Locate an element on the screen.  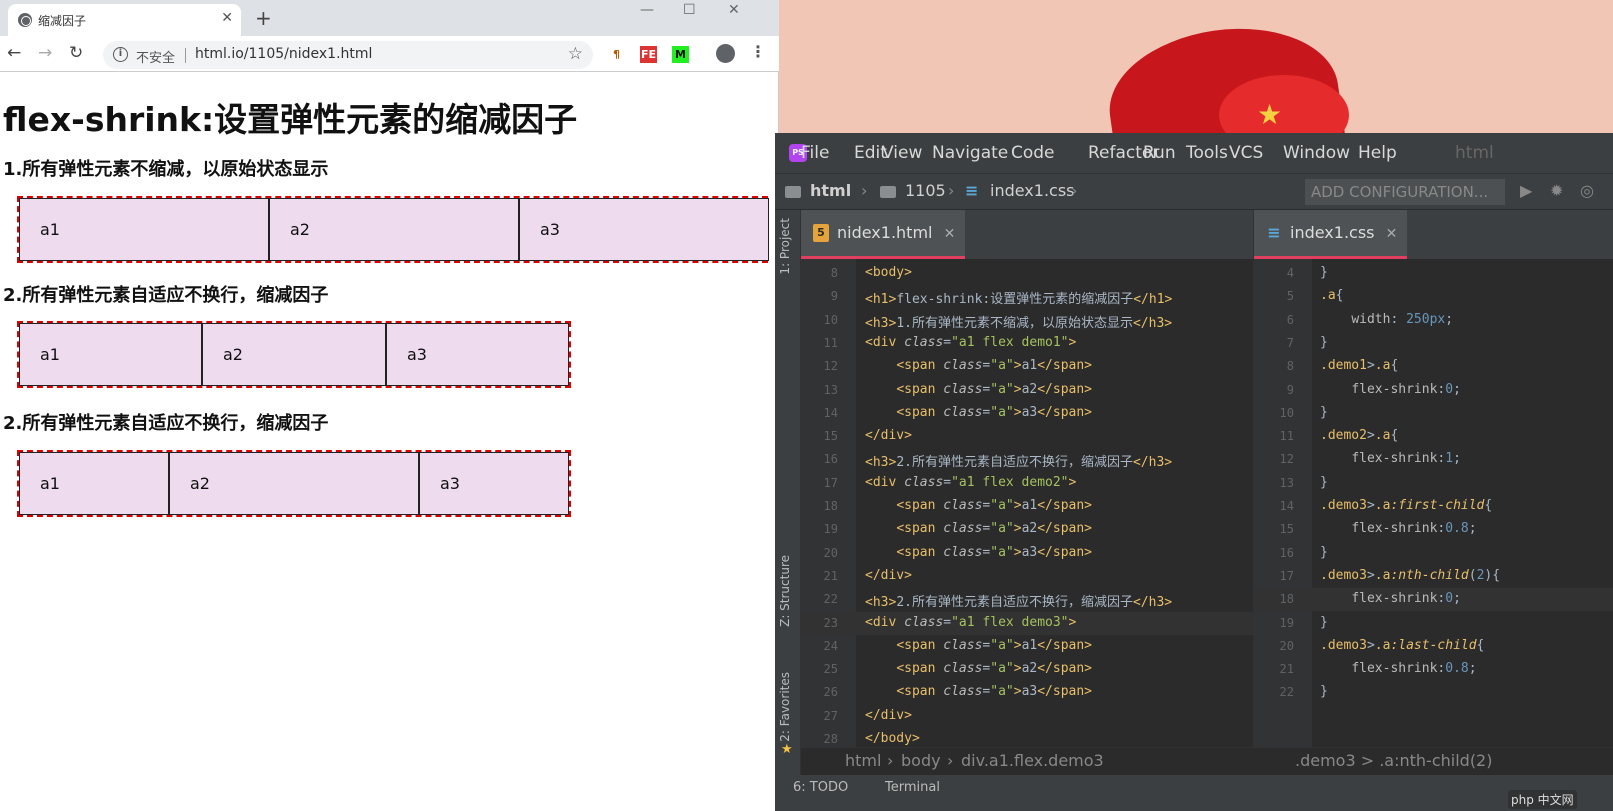
project-tool-button: 1: Project is located at coordinates (785, 246).